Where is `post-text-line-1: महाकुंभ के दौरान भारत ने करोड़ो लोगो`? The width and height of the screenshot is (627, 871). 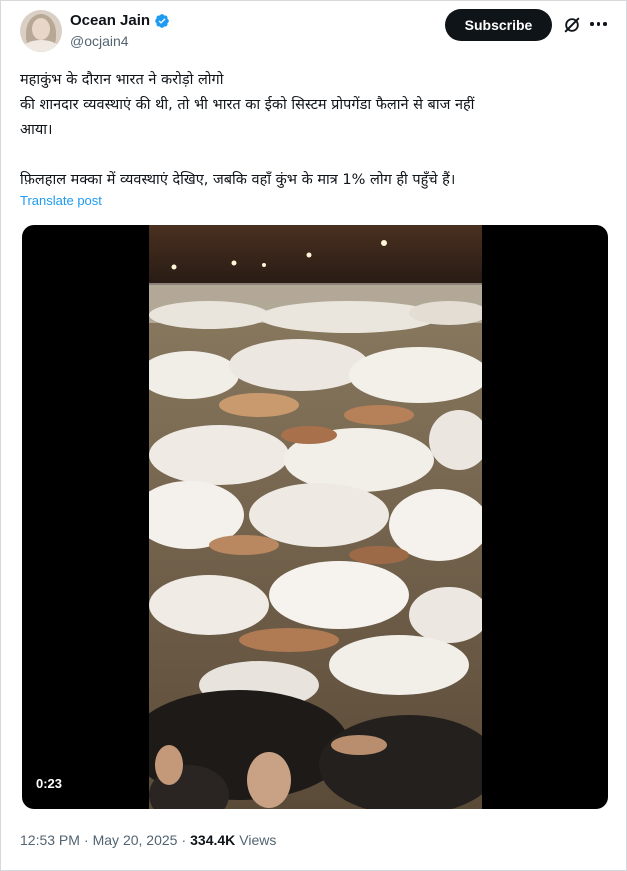
post-text-line-1: महाकुंभ के दौरान भारत ने करोड़ो लोगो is located at coordinates (122, 80).